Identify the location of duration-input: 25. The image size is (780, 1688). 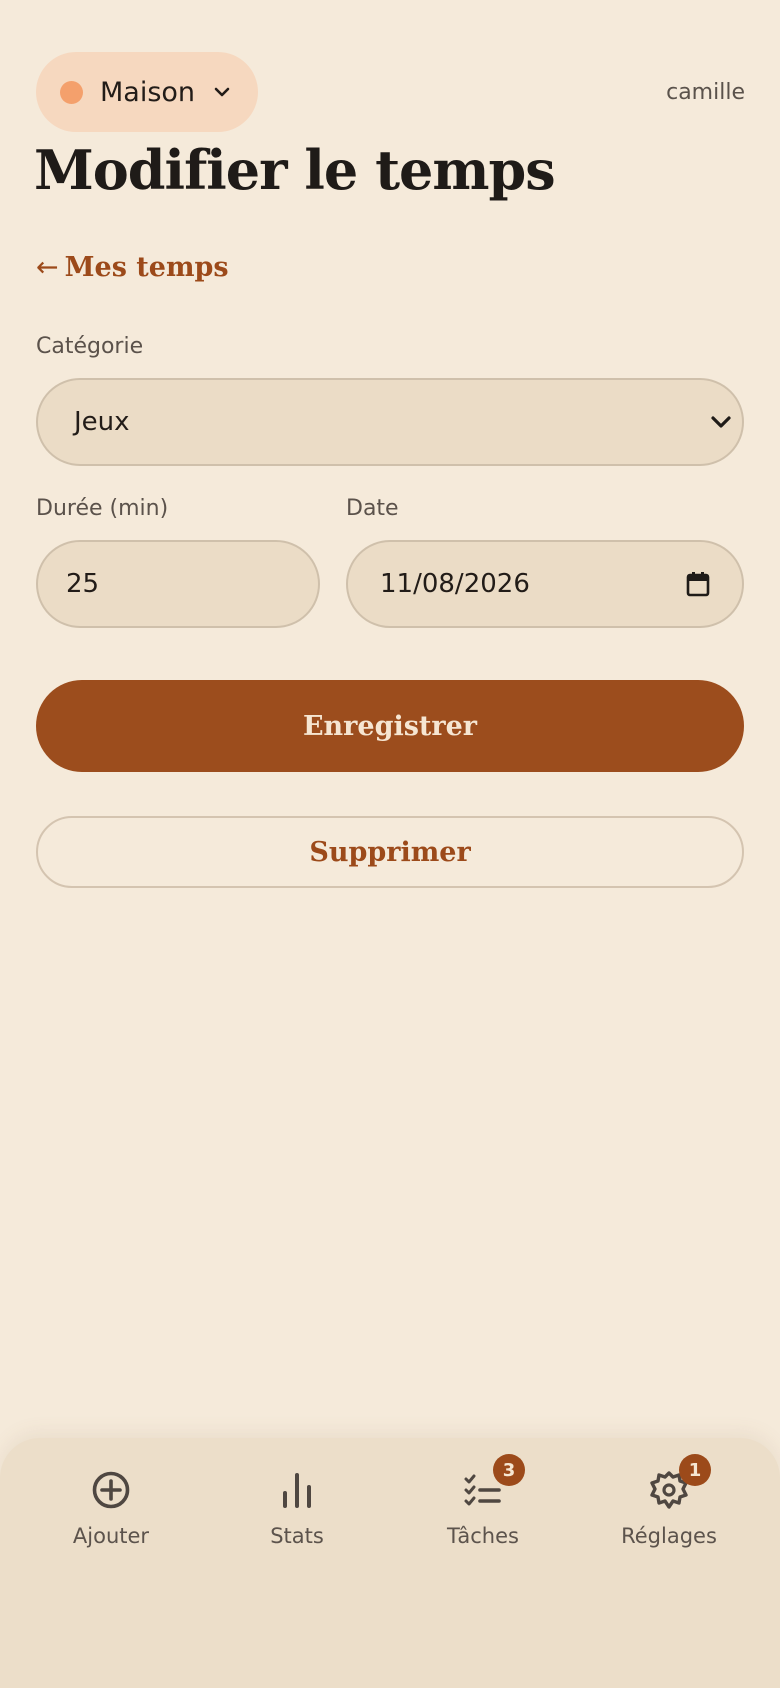
(178, 584).